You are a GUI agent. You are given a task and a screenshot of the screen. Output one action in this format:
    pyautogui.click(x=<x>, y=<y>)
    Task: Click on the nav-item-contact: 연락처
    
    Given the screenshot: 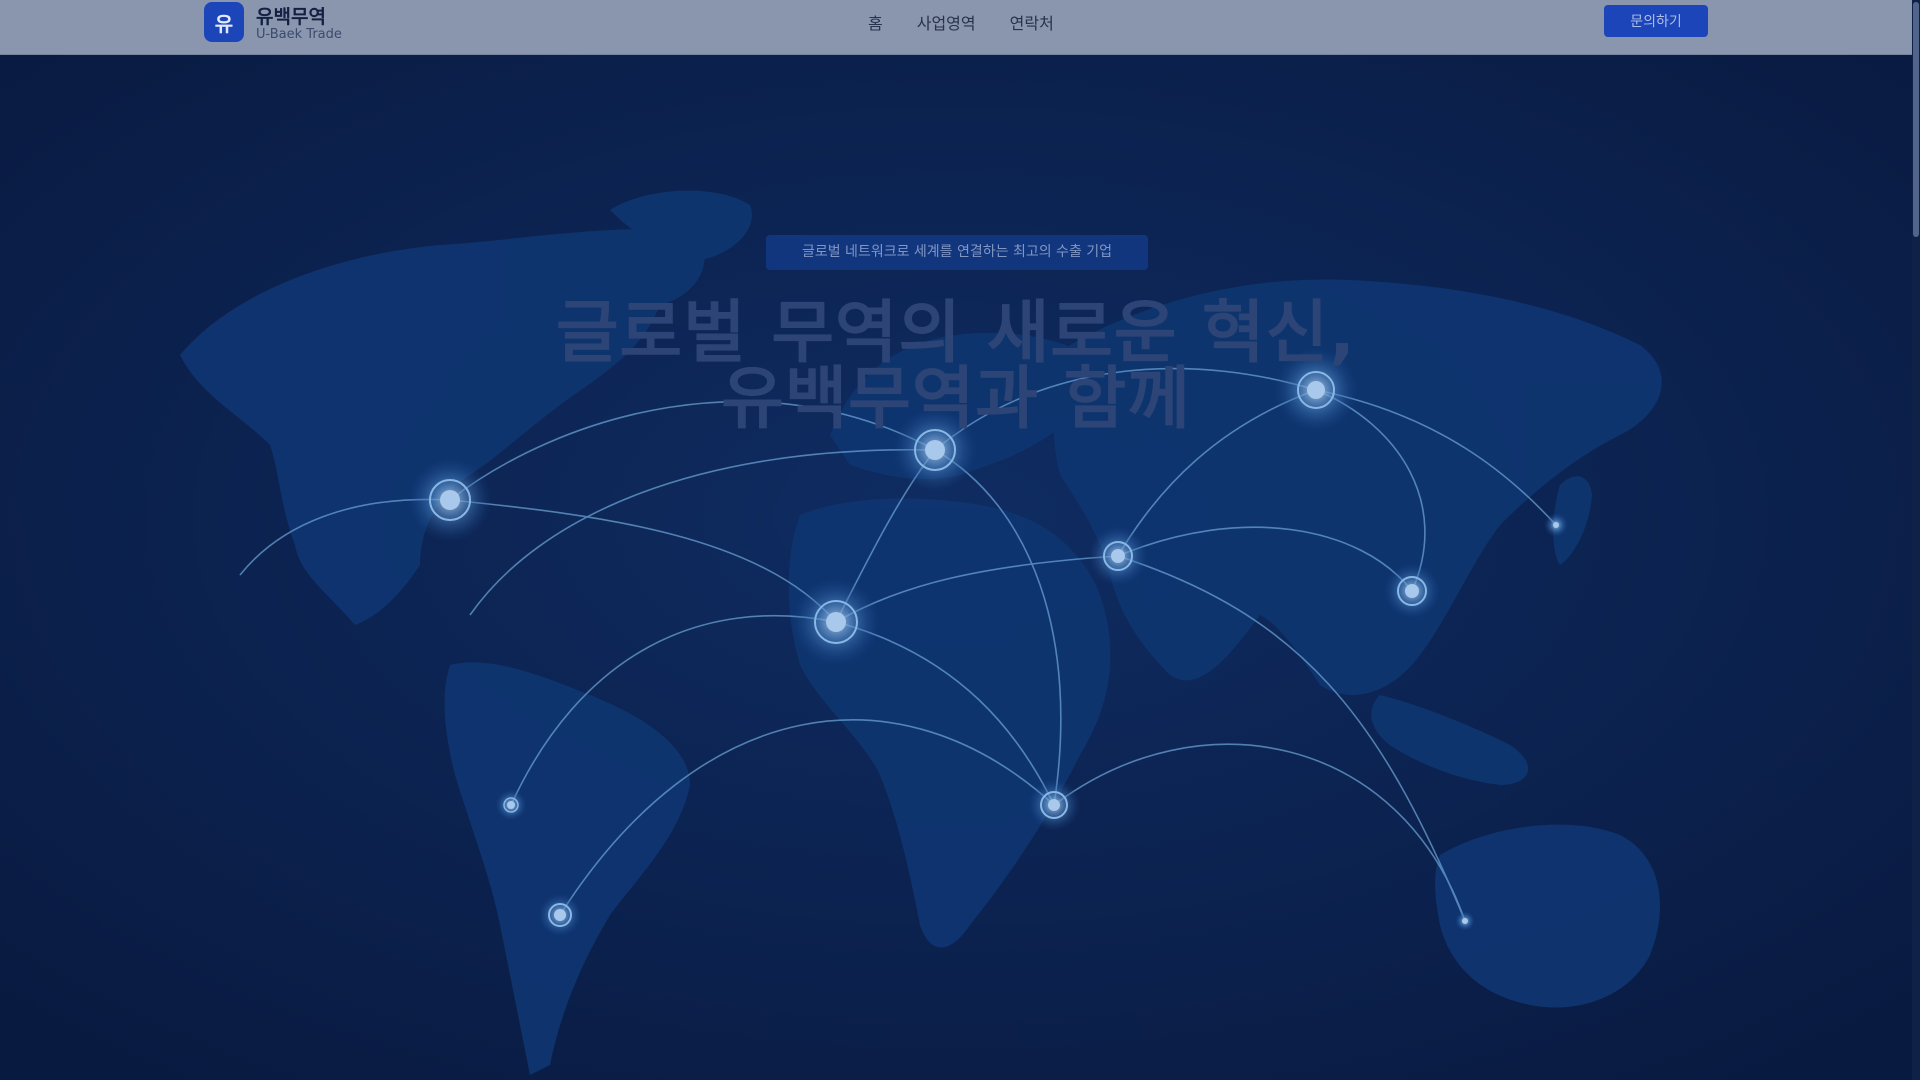 What is the action you would take?
    pyautogui.click(x=1032, y=22)
    